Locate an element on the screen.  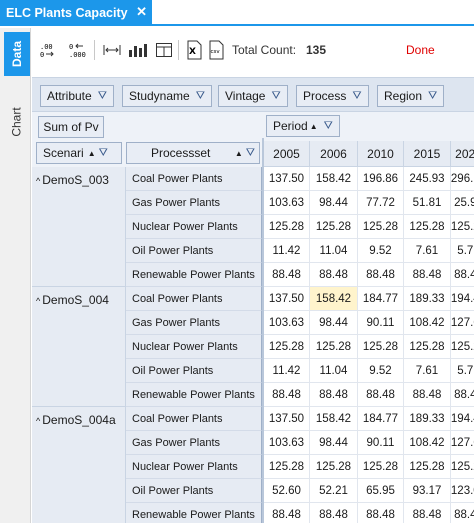
period-header: 2015 is located at coordinates (427, 154).